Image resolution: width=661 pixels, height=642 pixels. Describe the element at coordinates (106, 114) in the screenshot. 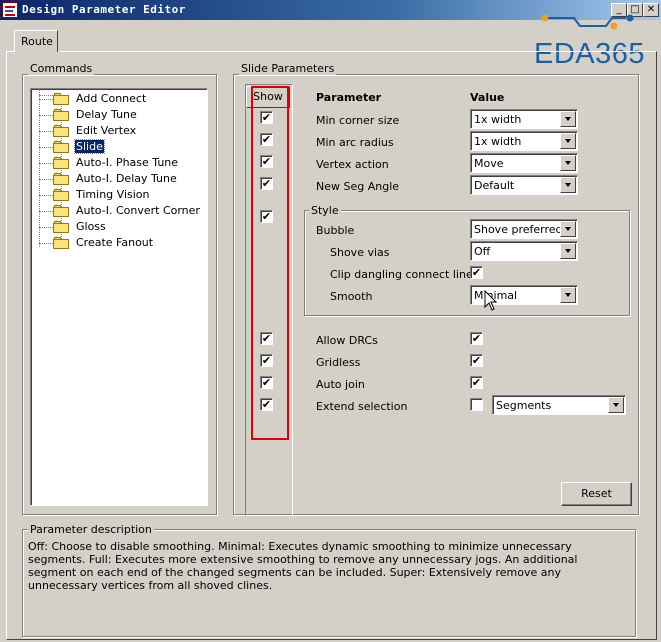

I see `tree-item-label: Delay Tune` at that location.